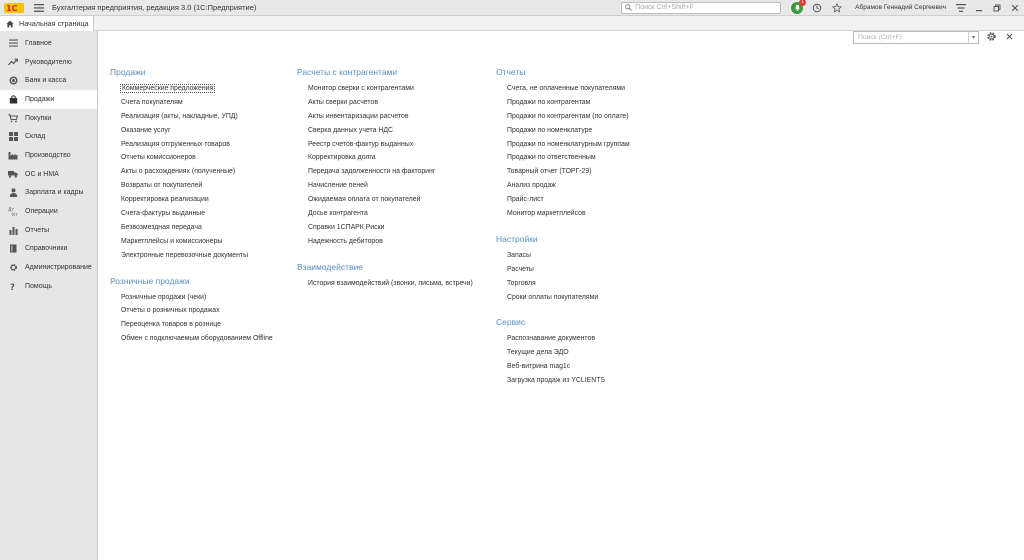  Describe the element at coordinates (200, 172) in the screenshot. I see `link-discrepancy-acts: Акты о расхождениях (полученные)` at that location.